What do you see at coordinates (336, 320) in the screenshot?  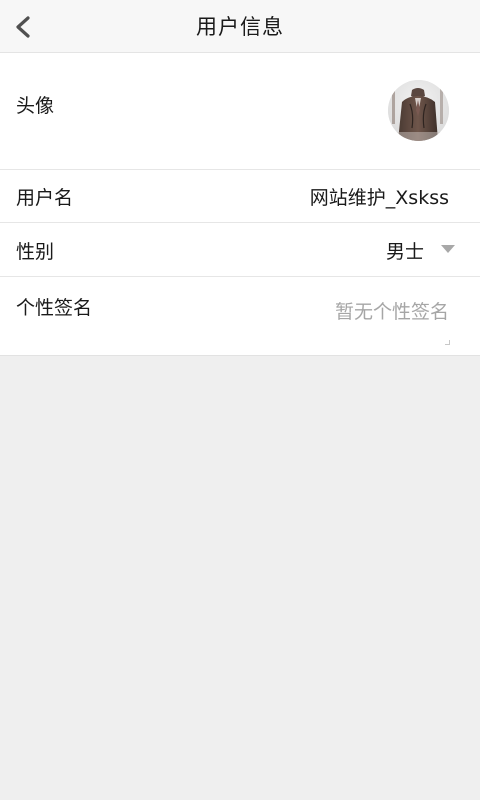 I see `signature-input` at bounding box center [336, 320].